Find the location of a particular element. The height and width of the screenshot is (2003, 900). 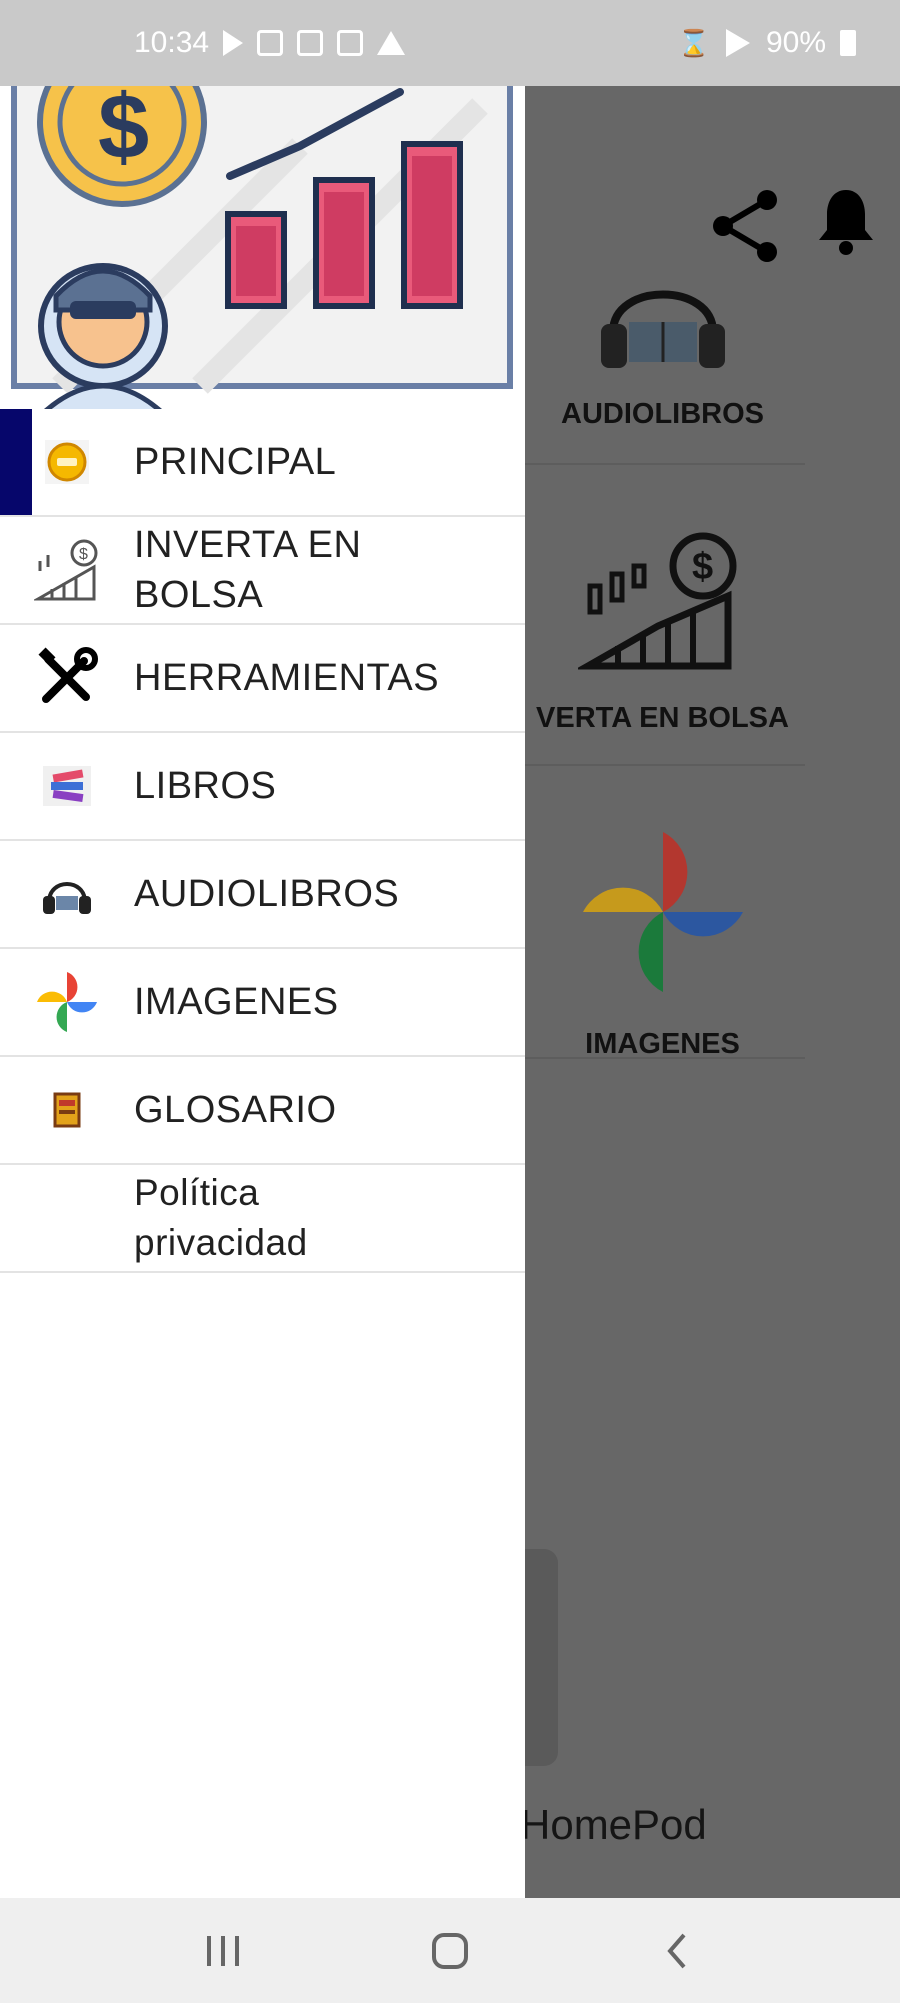

bell-icon is located at coordinates (846, 222).